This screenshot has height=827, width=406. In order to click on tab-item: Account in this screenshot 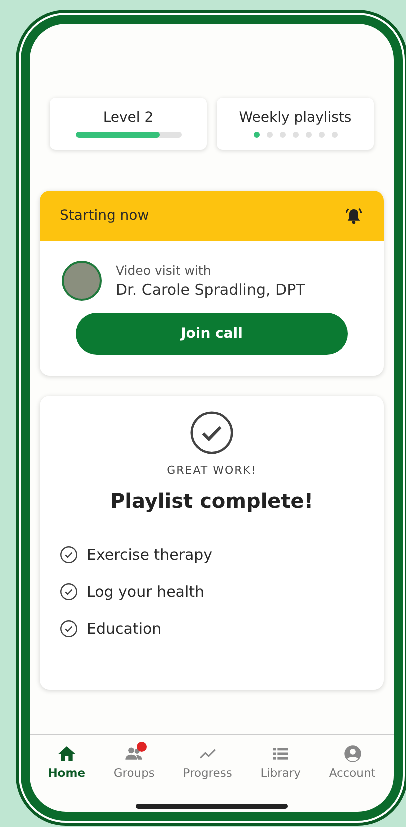, I will do `click(352, 762)`.